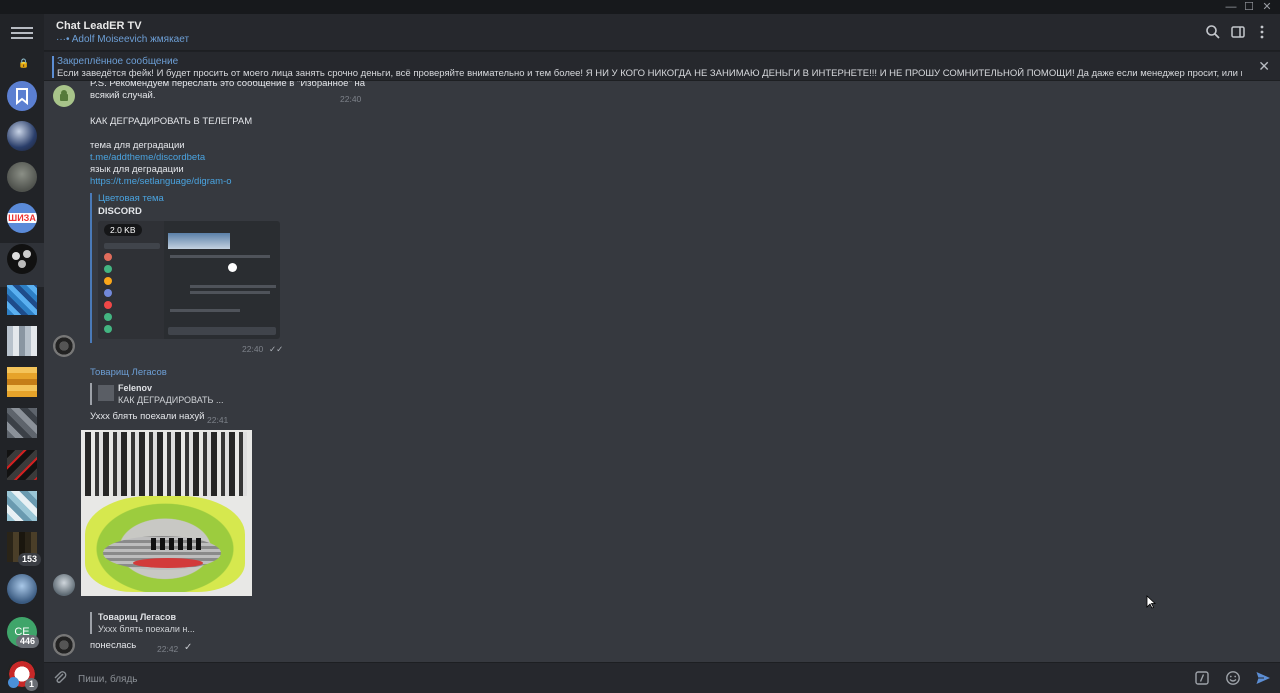 This screenshot has height=693, width=1280. What do you see at coordinates (188, 647) in the screenshot?
I see `sent-status-icon: ✓` at bounding box center [188, 647].